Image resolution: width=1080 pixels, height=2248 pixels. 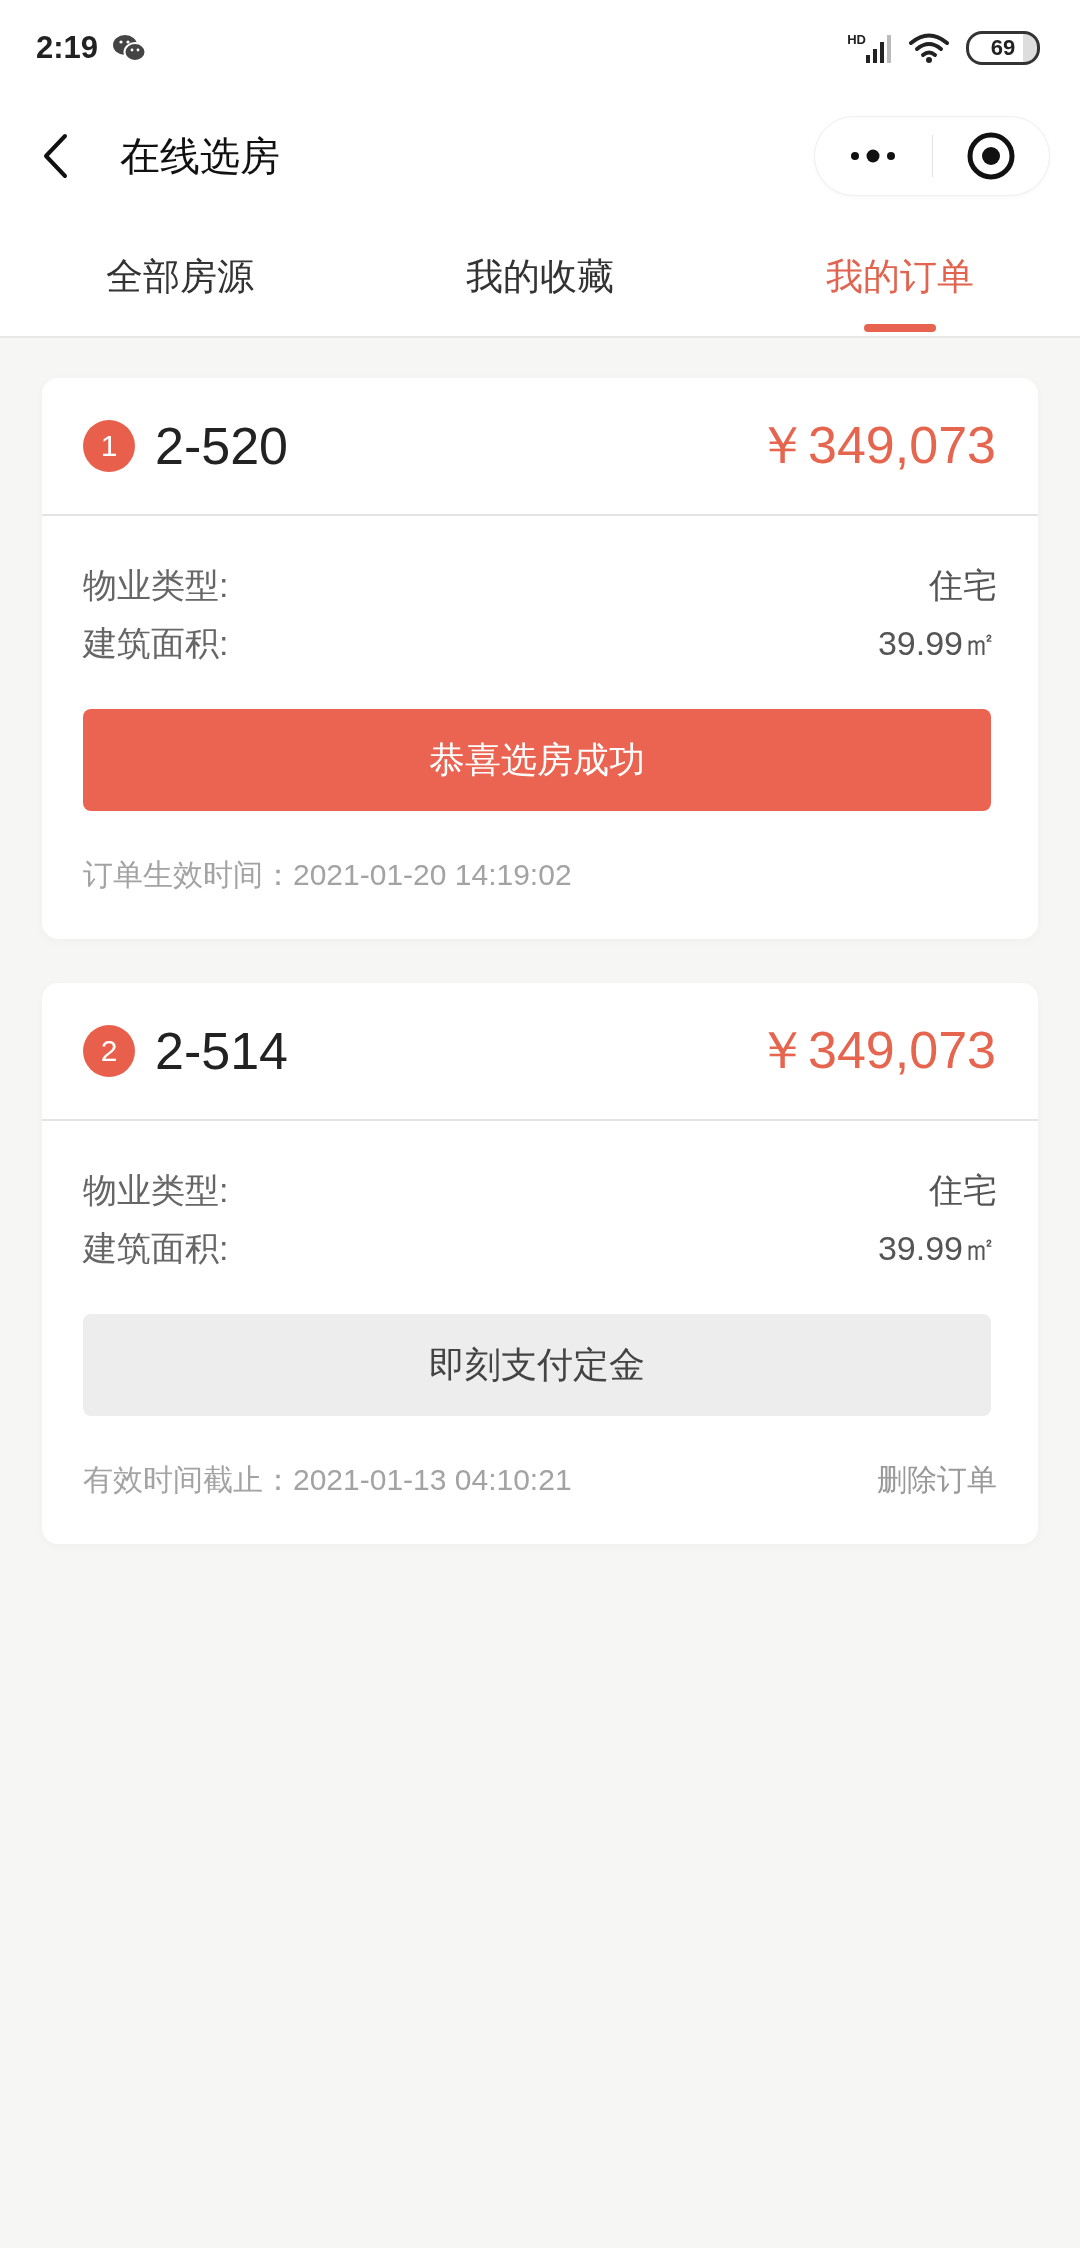 I want to click on order-number: 2, so click(x=109, y=1051).